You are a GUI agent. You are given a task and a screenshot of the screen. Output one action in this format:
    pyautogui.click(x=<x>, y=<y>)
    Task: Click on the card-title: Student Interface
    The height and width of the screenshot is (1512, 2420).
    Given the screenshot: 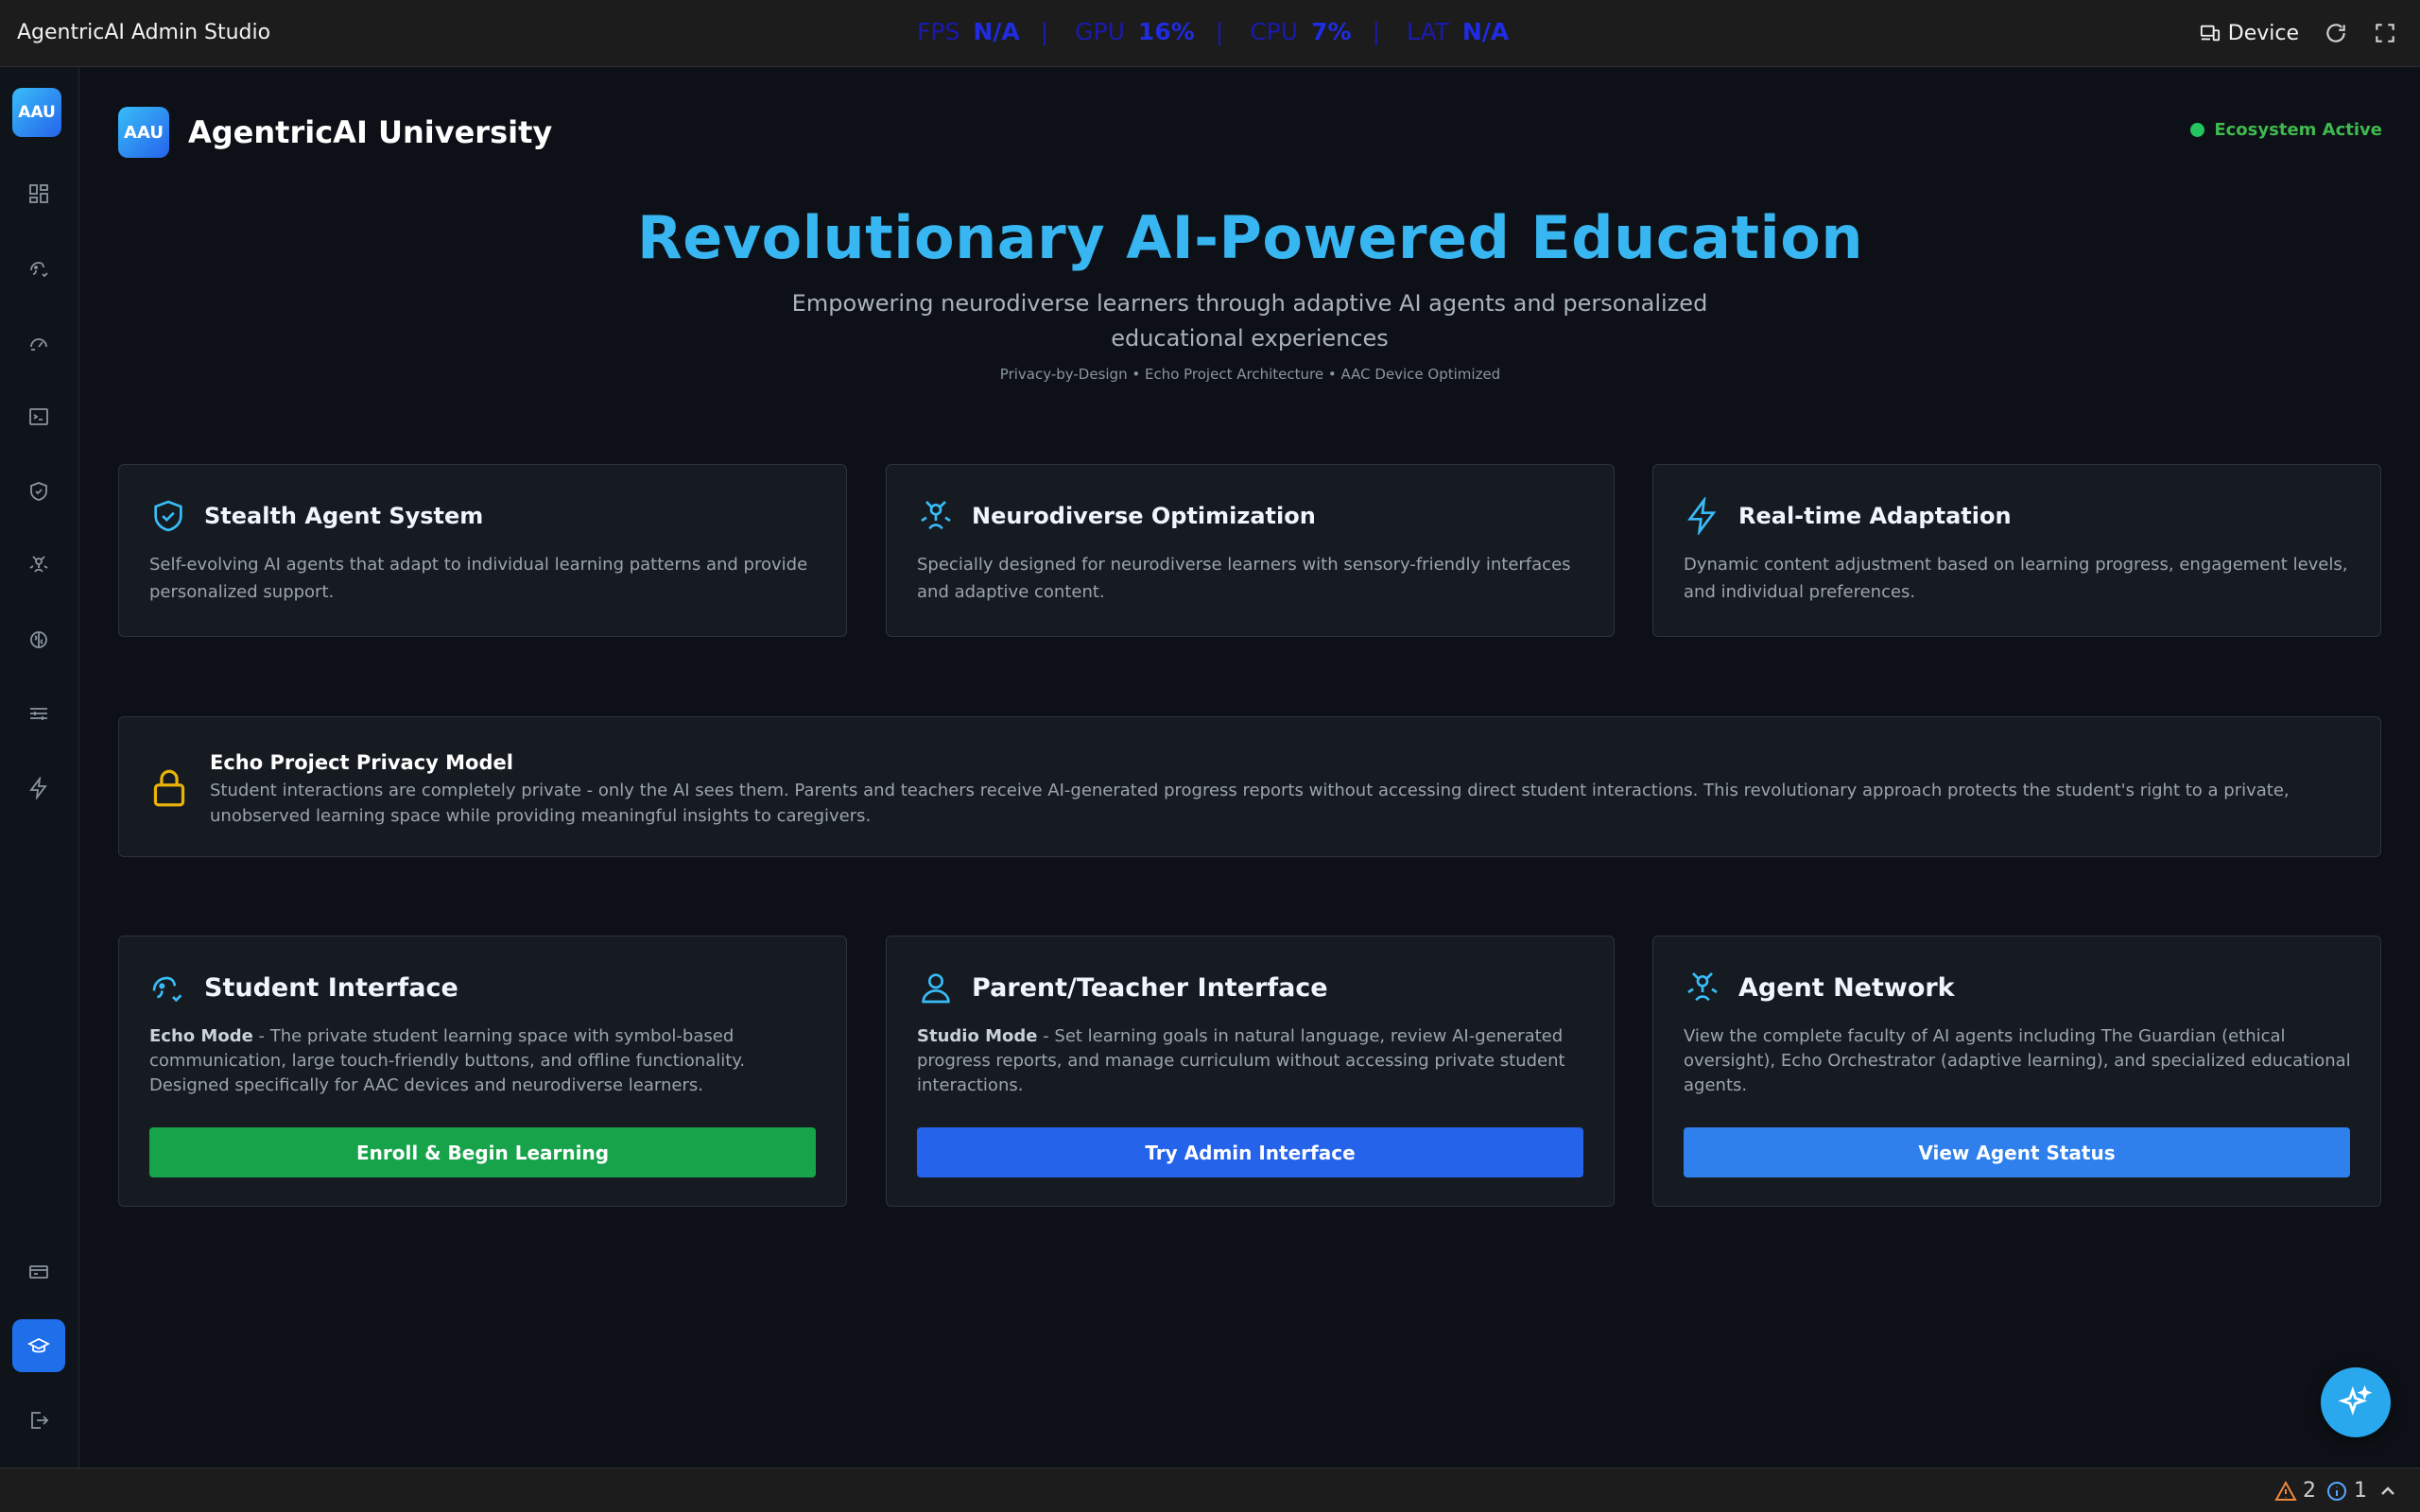 What is the action you would take?
    pyautogui.click(x=331, y=987)
    